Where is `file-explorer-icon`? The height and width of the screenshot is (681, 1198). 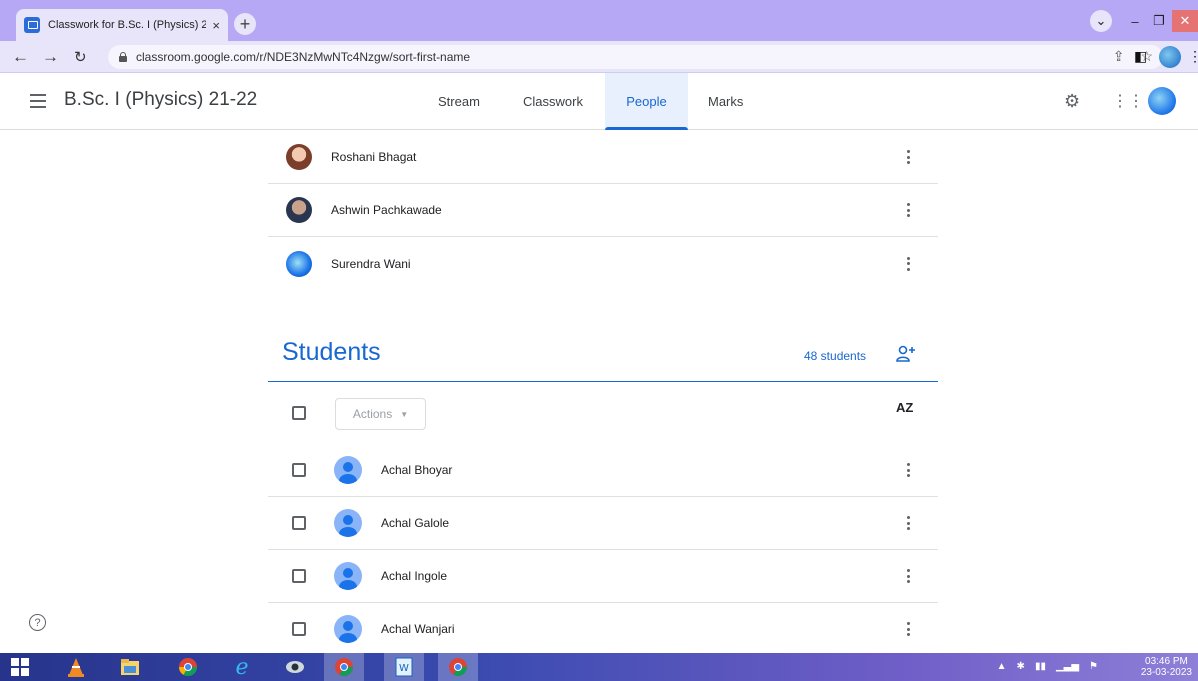
file-explorer-icon is located at coordinates (130, 667).